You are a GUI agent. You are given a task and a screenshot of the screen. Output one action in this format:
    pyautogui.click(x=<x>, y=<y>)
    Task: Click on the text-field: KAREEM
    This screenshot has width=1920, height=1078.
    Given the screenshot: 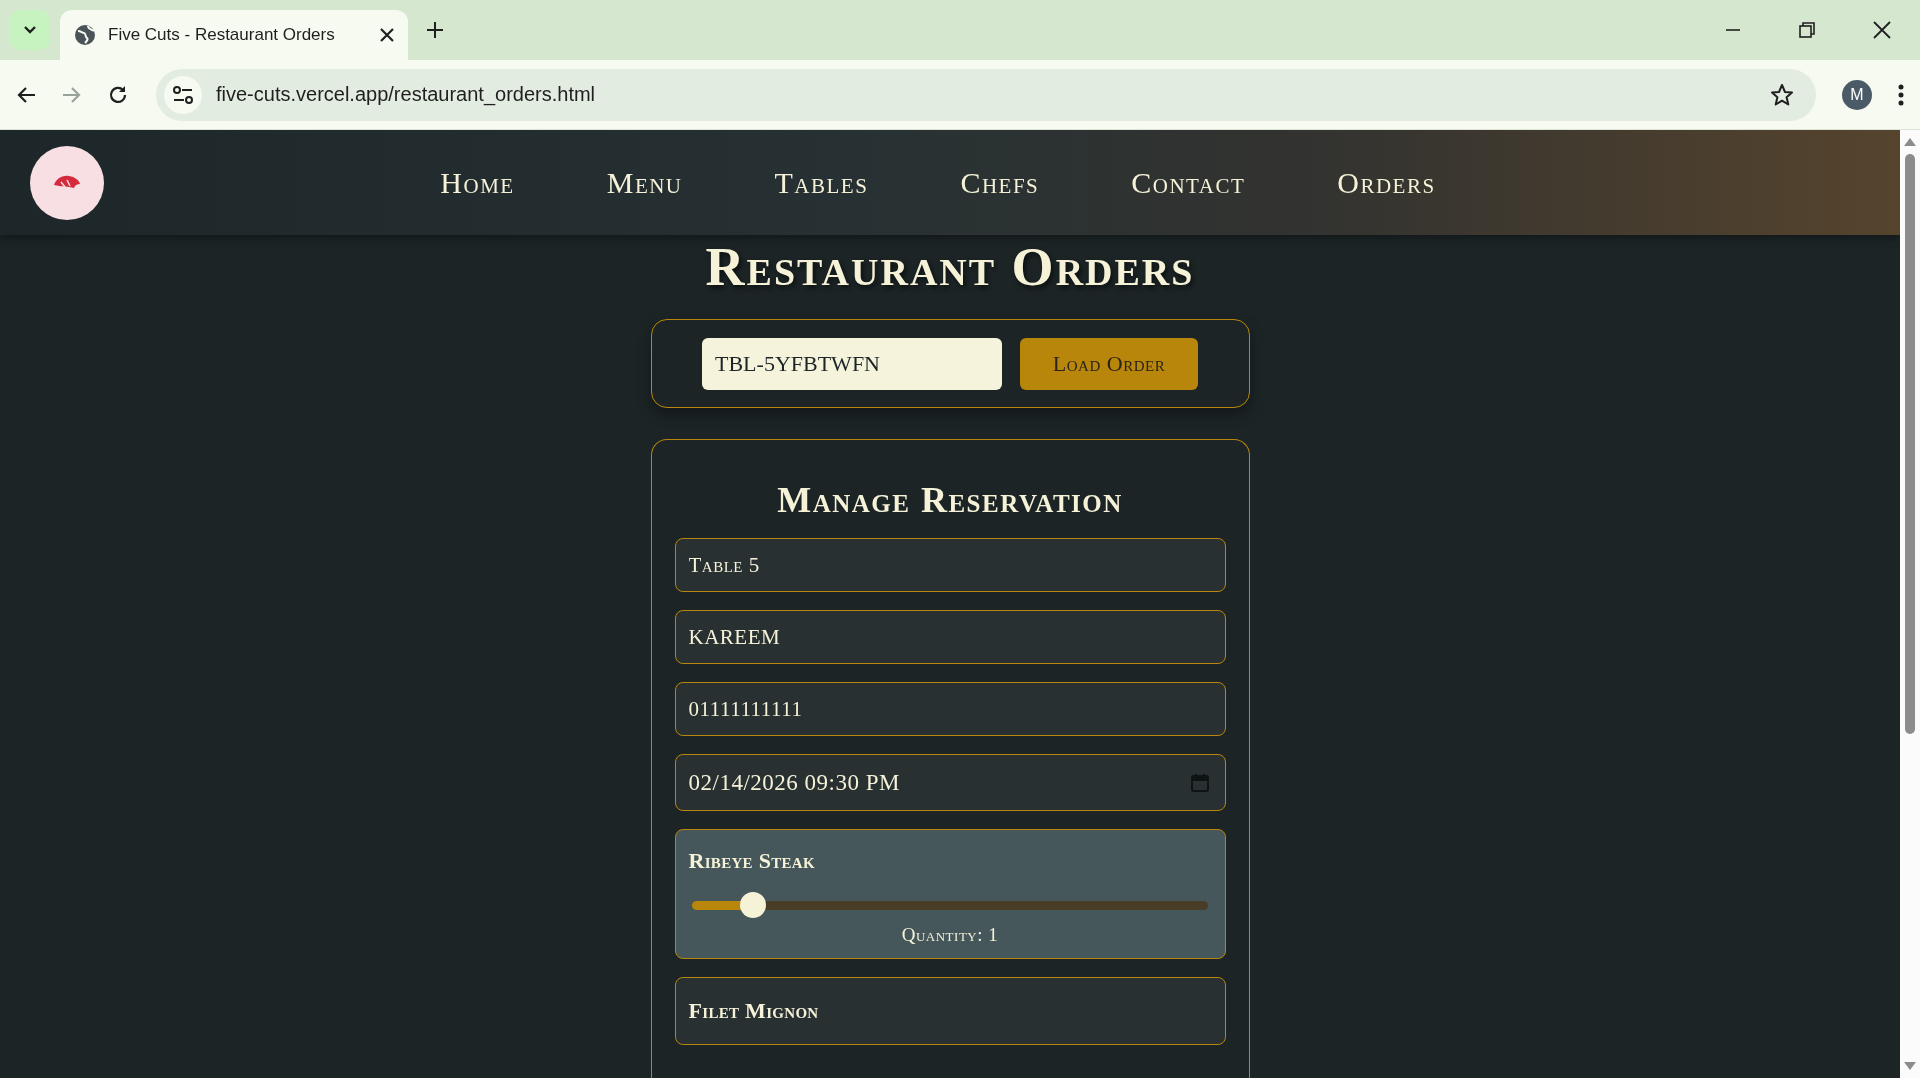 What is the action you would take?
    pyautogui.click(x=950, y=637)
    